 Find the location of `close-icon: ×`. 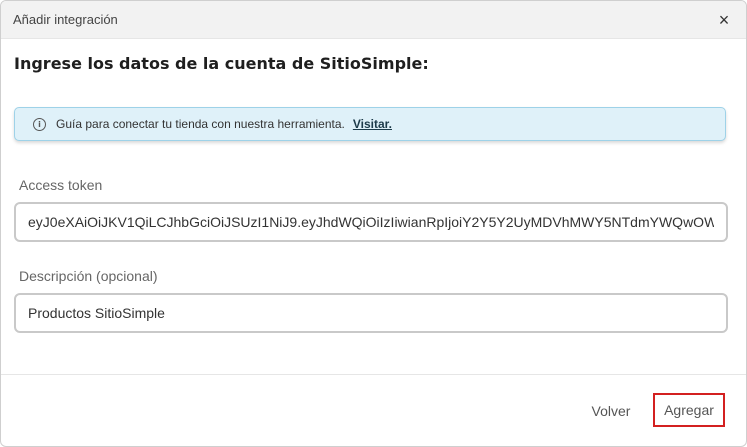

close-icon: × is located at coordinates (724, 20).